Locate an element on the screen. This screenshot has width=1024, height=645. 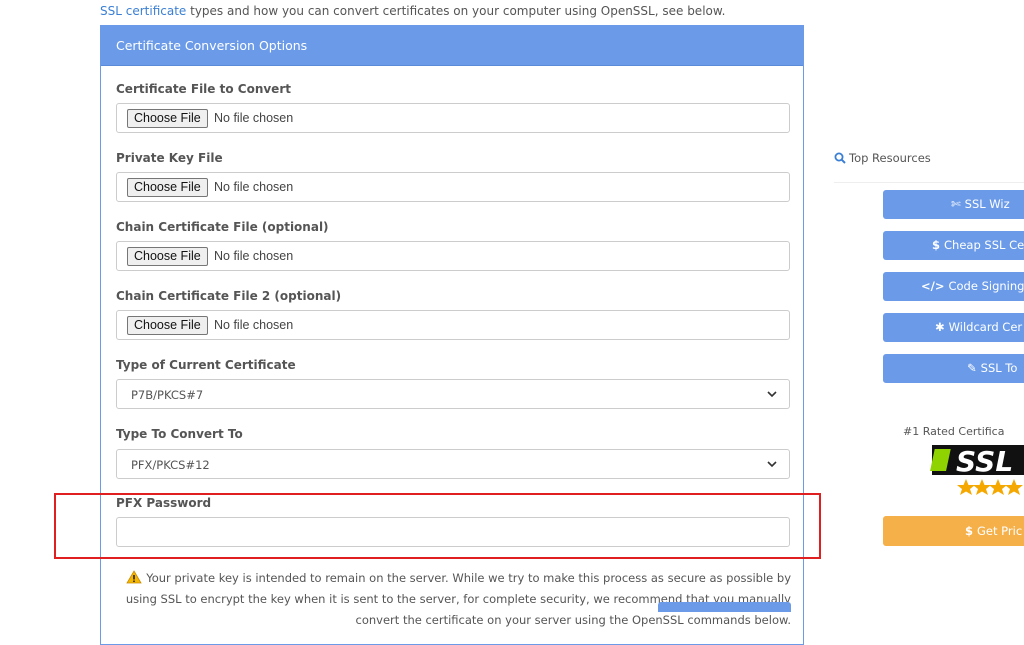
get-pricing-button: $ Get Pric is located at coordinates (953, 531).